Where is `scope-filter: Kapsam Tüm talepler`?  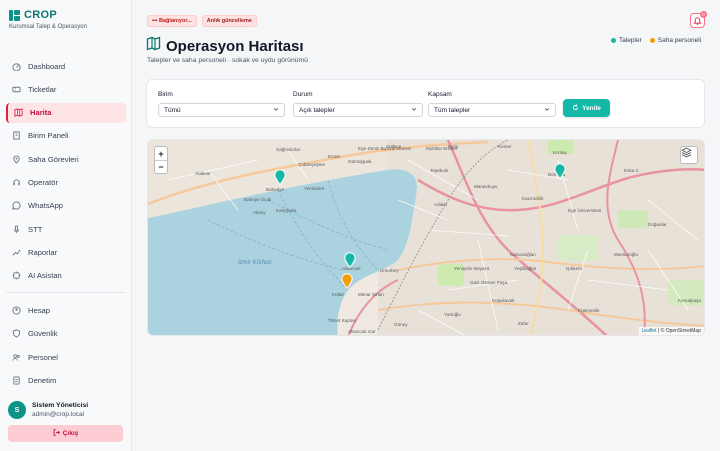
scope-filter: Kapsam Tüm talepler is located at coordinates (492, 104).